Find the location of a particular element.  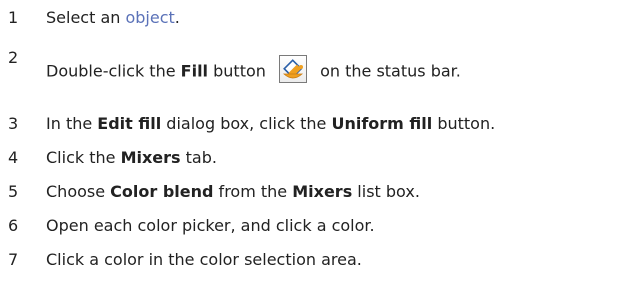

color-blend-label: Color blend is located at coordinates (162, 191).